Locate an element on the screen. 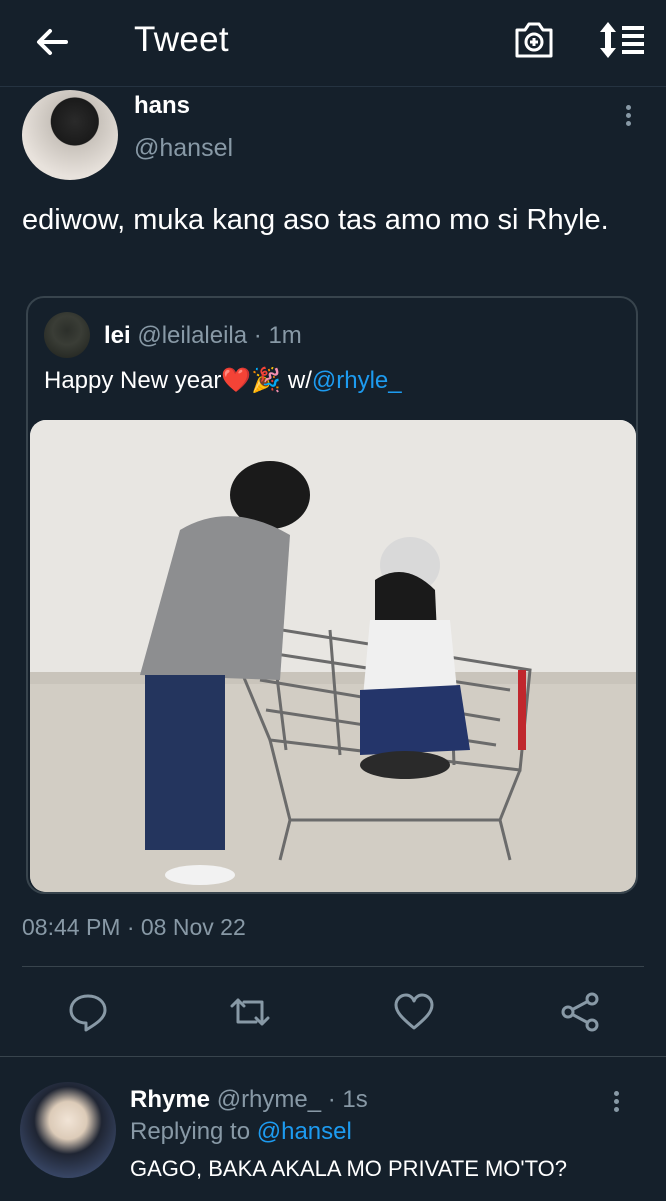 The height and width of the screenshot is (1201, 666). quoted-text-prefix: Happy New year is located at coordinates (133, 380).